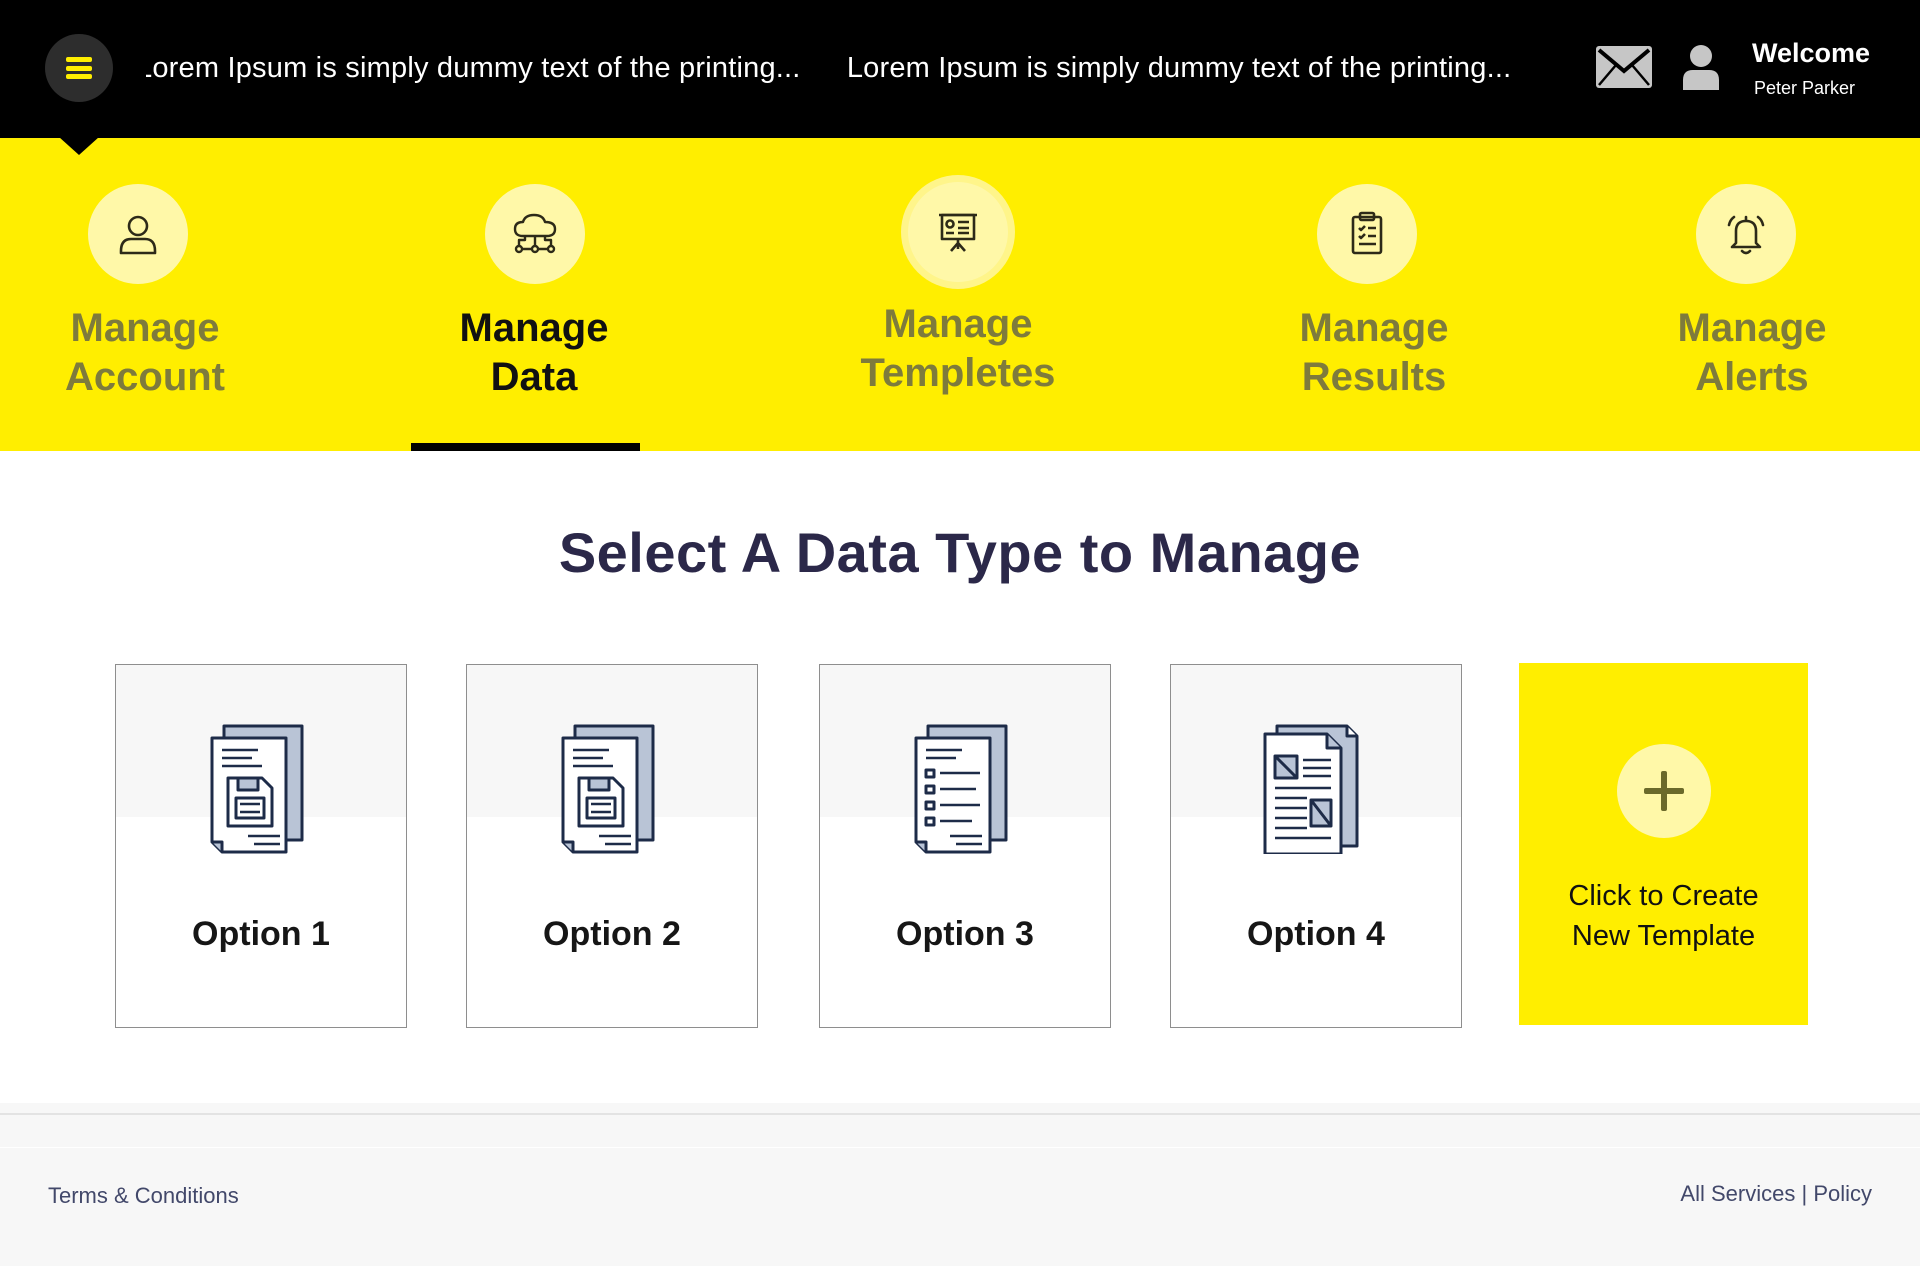 Image resolution: width=1920 pixels, height=1266 pixels. What do you see at coordinates (1811, 53) in the screenshot?
I see `welcome-text: Welcome` at bounding box center [1811, 53].